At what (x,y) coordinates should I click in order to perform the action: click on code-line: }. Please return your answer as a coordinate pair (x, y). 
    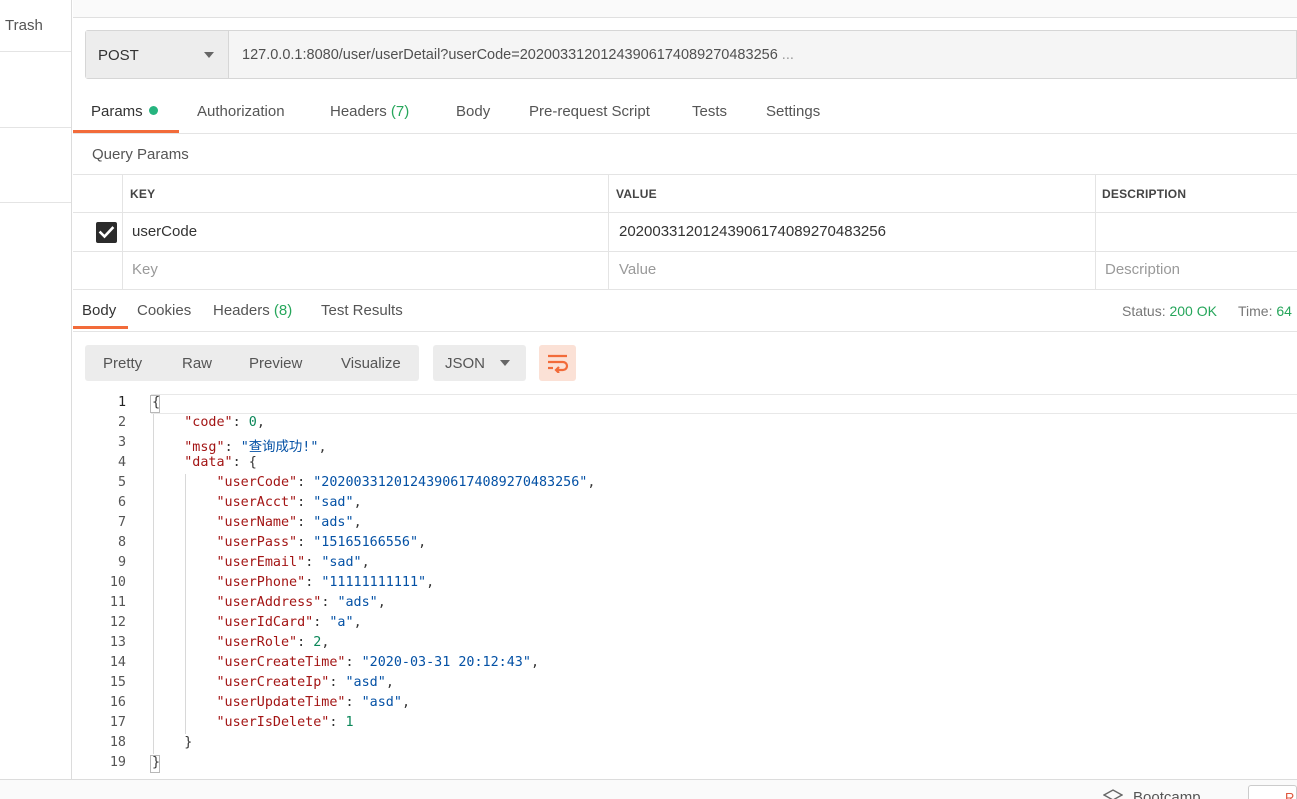
    Looking at the image, I should click on (156, 762).